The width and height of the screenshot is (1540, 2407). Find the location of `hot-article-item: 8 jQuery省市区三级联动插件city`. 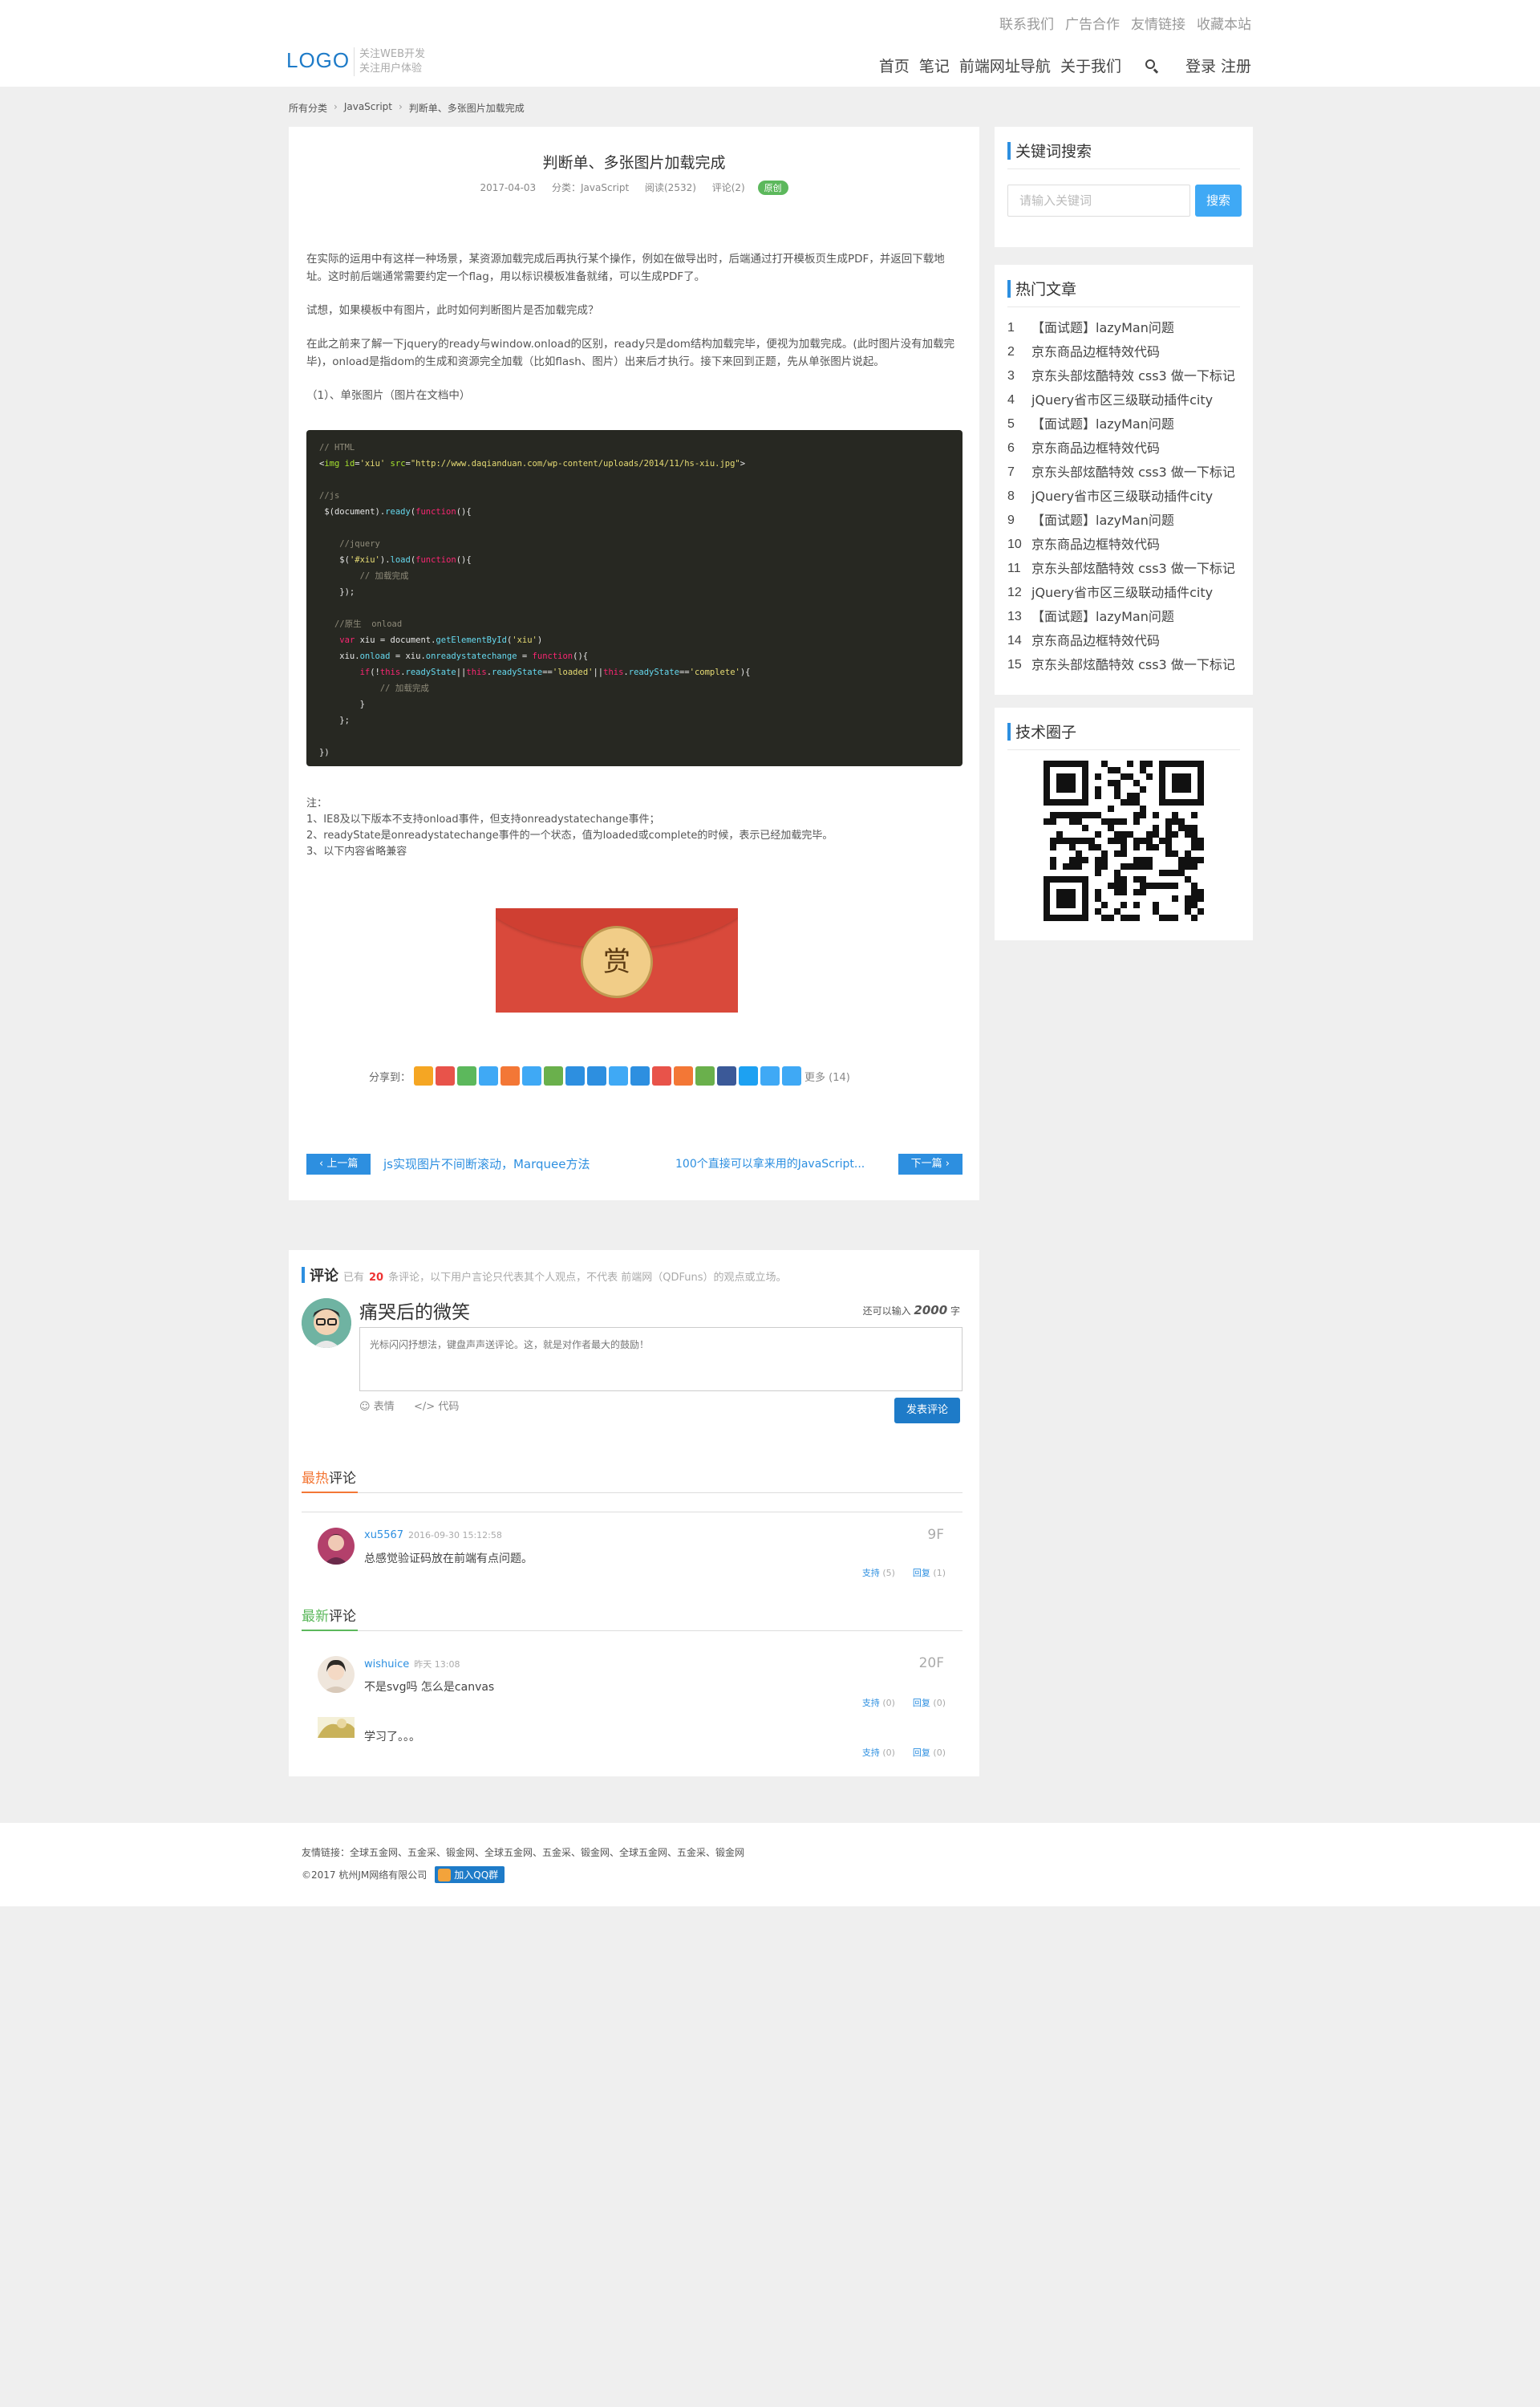

hot-article-item: 8 jQuery省市区三级联动插件city is located at coordinates (1126, 497).